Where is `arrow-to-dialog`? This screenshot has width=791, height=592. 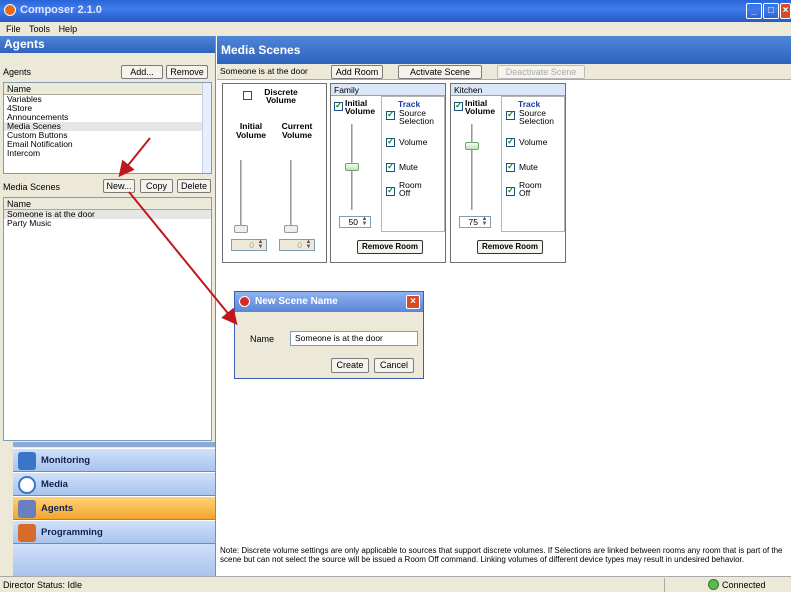
arrow-to-dialog is located at coordinates (183, 258).